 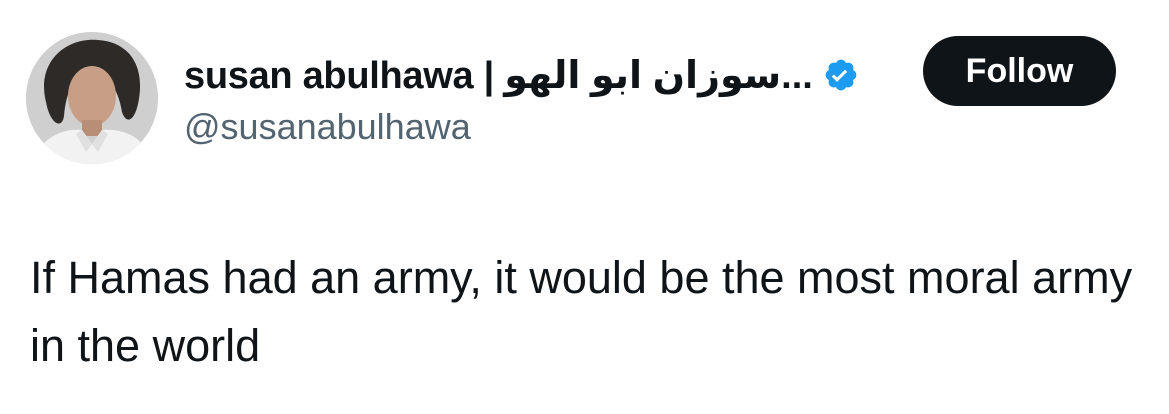 I want to click on profile-photo, so click(x=92, y=98).